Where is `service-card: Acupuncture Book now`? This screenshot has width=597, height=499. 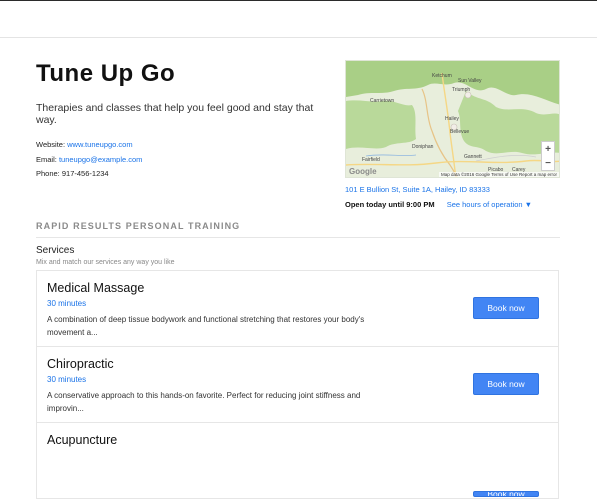
service-card: Acupuncture Book now is located at coordinates (297, 461).